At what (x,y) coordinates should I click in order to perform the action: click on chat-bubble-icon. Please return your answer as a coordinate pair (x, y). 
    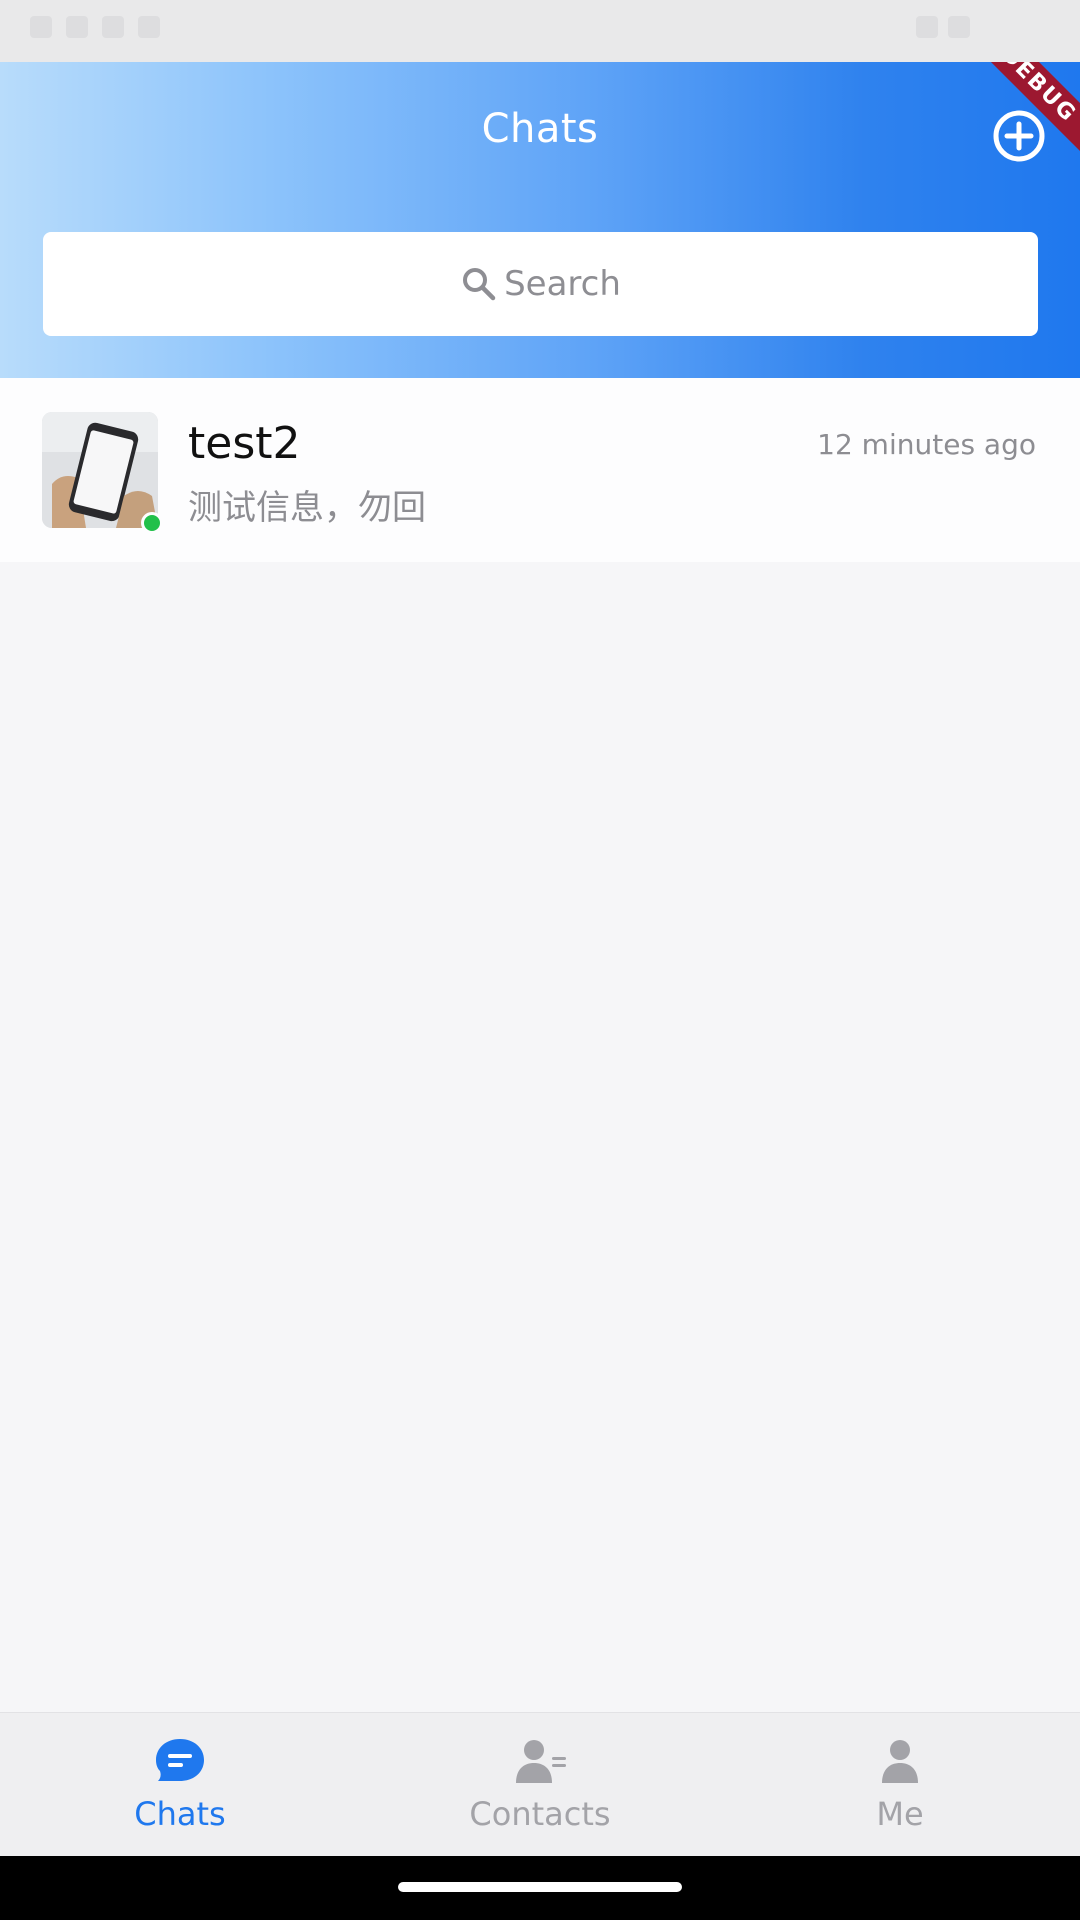
    Looking at the image, I should click on (180, 1760).